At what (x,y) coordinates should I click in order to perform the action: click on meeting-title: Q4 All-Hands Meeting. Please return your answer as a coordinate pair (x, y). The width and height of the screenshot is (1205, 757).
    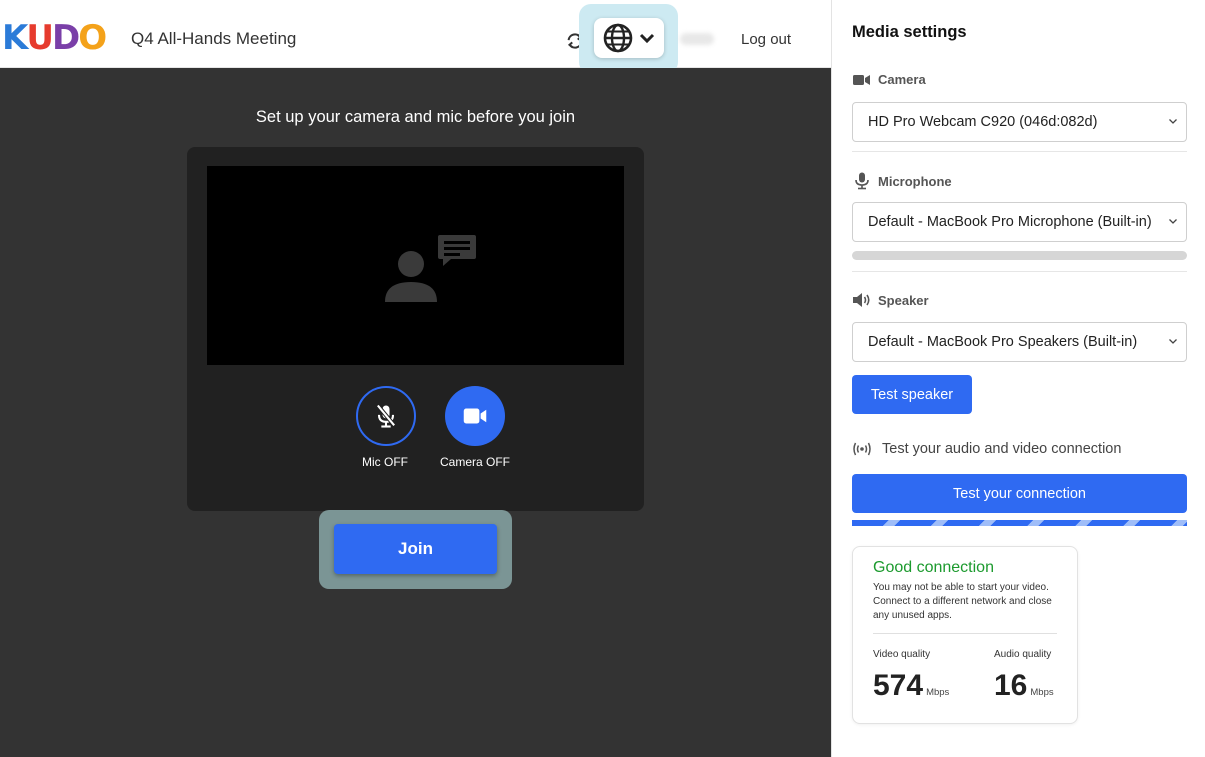
    Looking at the image, I should click on (214, 38).